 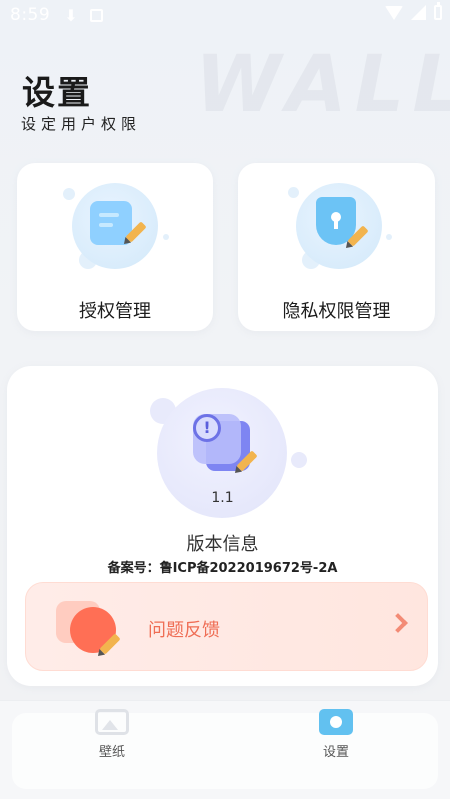 What do you see at coordinates (96, 15) in the screenshot?
I see `app-notification-icon` at bounding box center [96, 15].